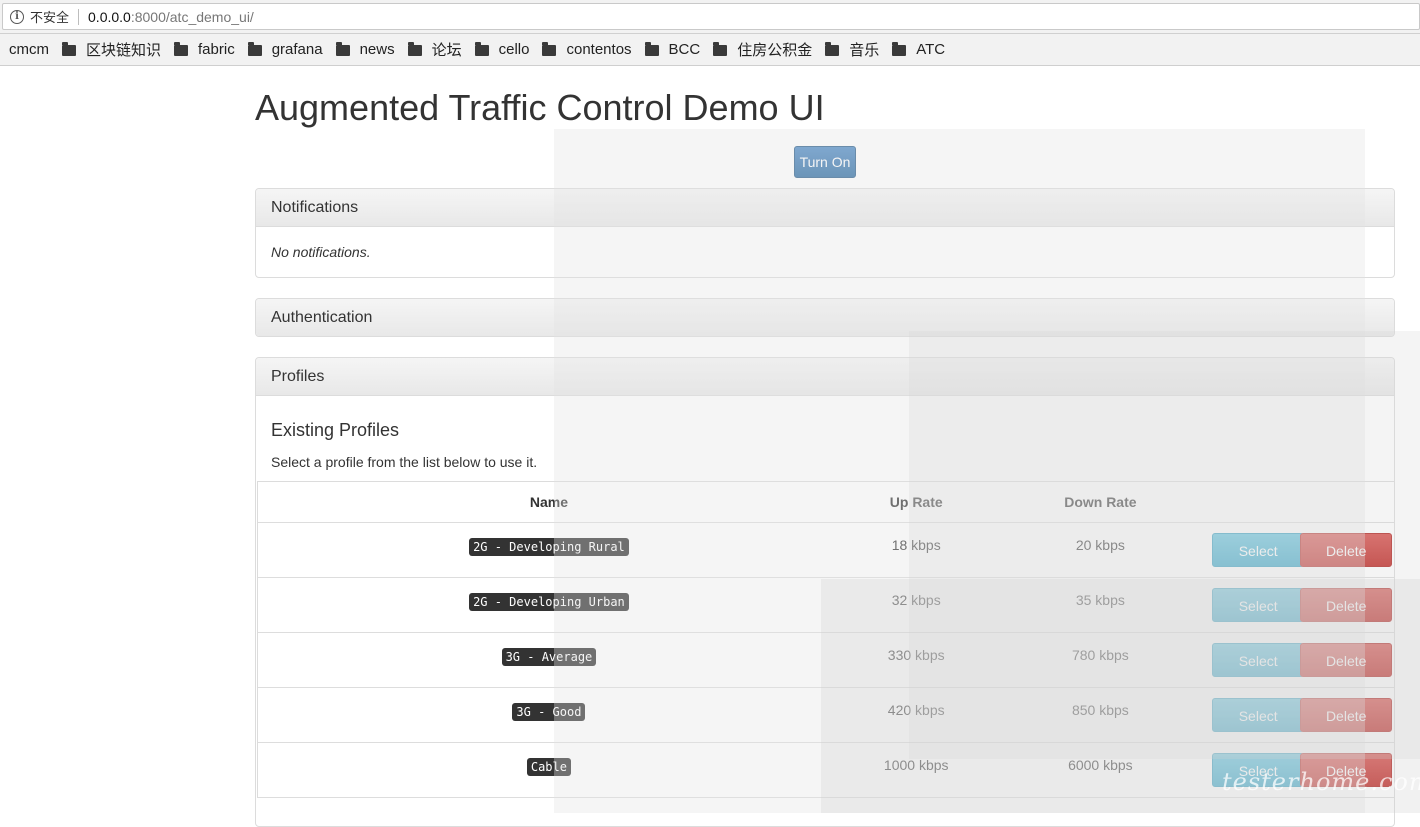  I want to click on turn-on-button: Turn On, so click(825, 162).